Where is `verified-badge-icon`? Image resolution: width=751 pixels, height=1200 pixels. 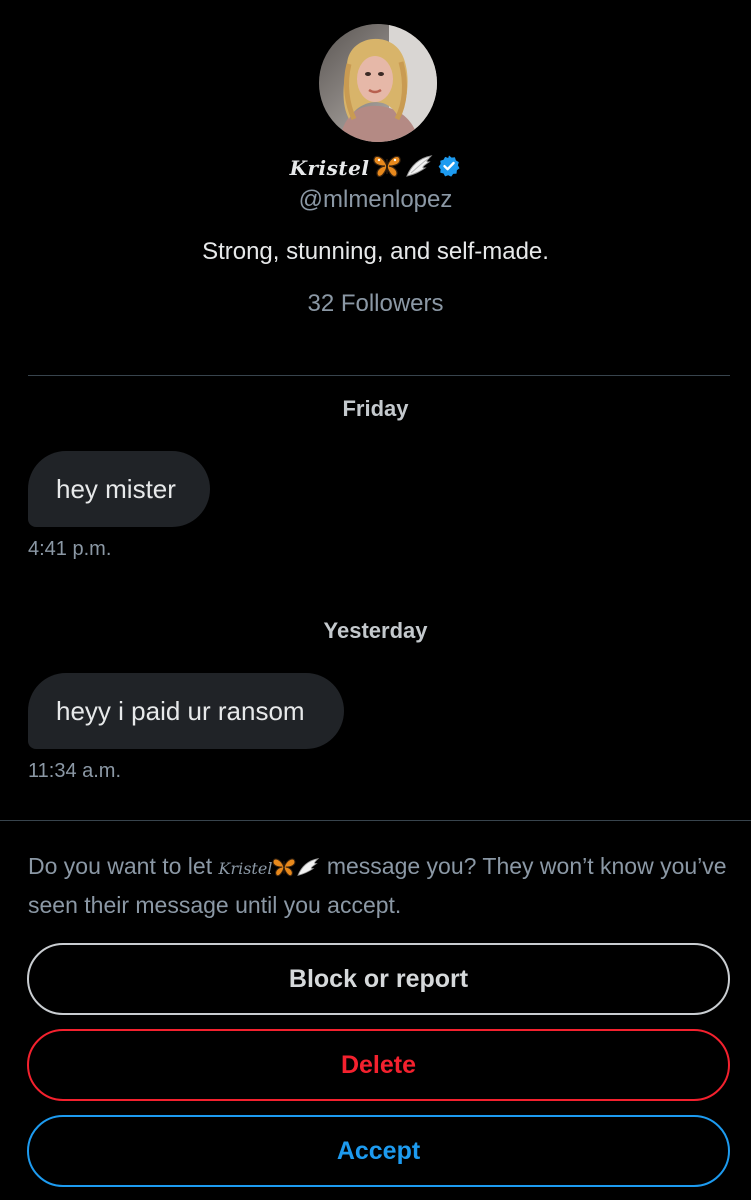
verified-badge-icon is located at coordinates (449, 168).